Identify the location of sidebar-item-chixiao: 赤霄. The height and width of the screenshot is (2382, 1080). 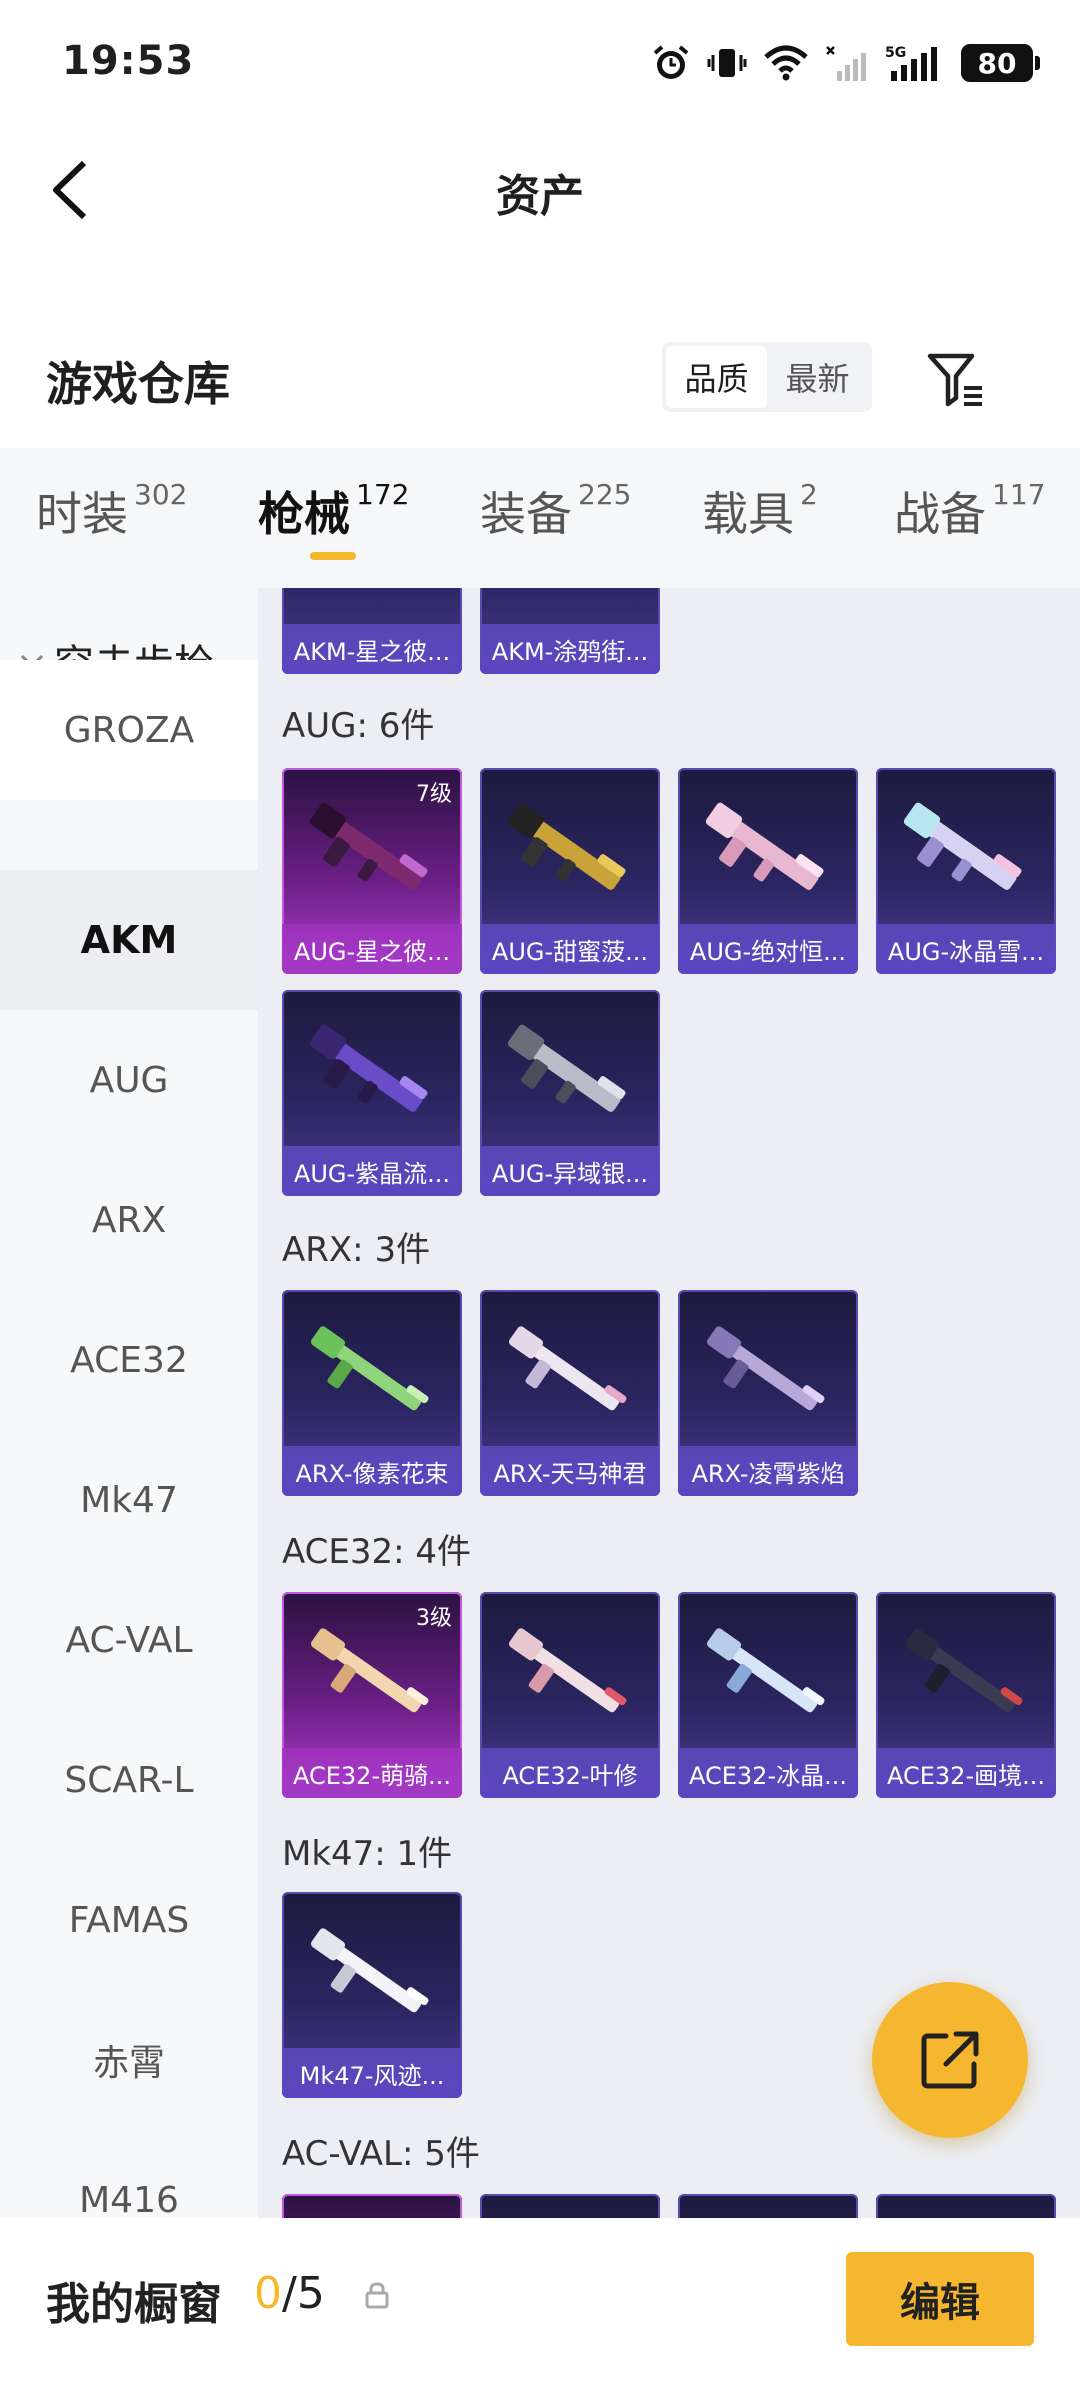
(129, 2060).